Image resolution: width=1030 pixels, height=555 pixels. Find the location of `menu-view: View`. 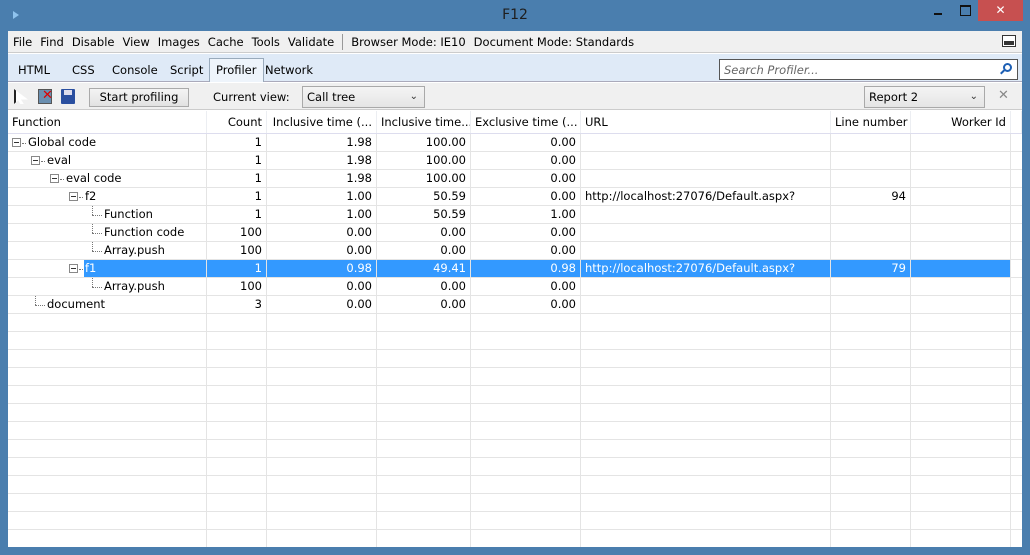

menu-view: View is located at coordinates (135, 42).